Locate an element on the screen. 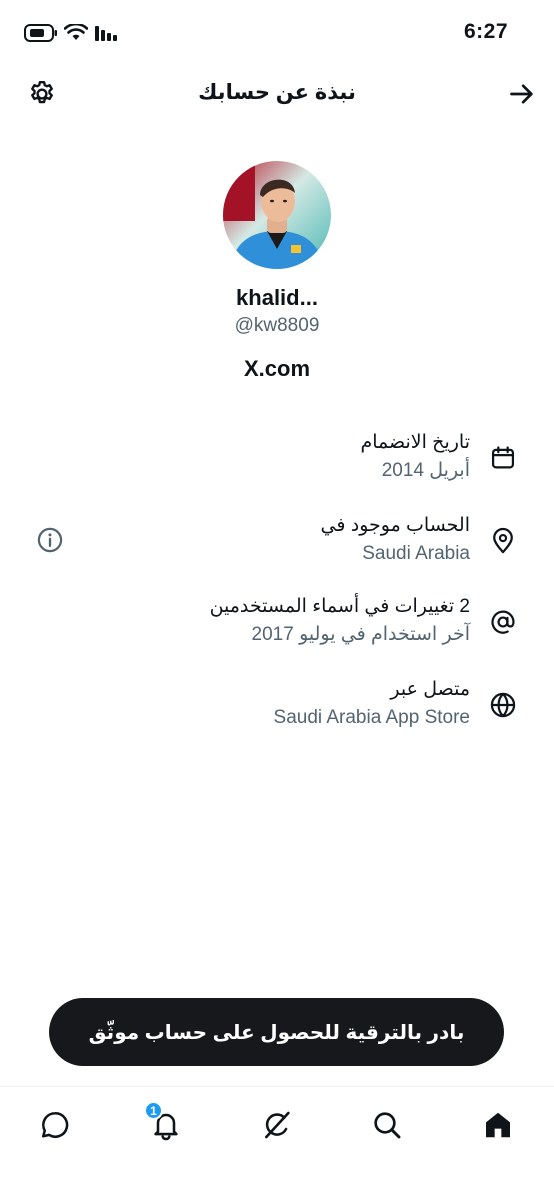 This screenshot has width=554, height=1199. location-info-button is located at coordinates (50, 540).